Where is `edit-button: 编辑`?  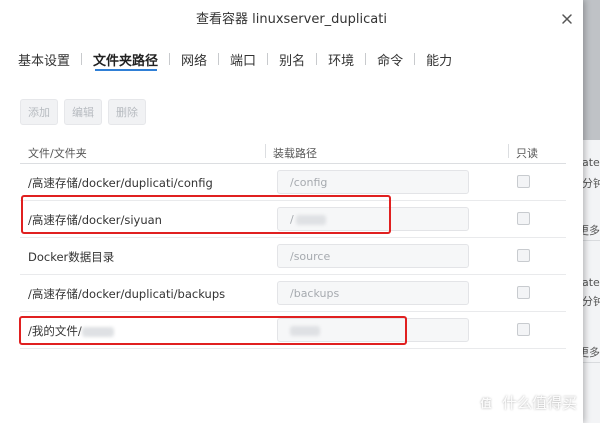
edit-button: 编辑 is located at coordinates (83, 112).